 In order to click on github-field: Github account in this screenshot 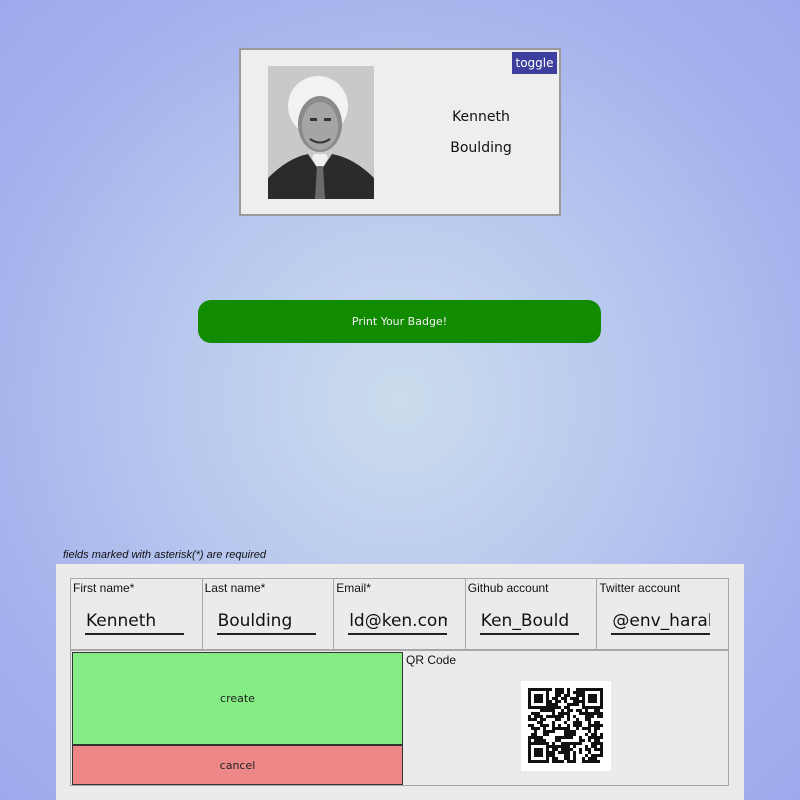, I will do `click(532, 614)`.